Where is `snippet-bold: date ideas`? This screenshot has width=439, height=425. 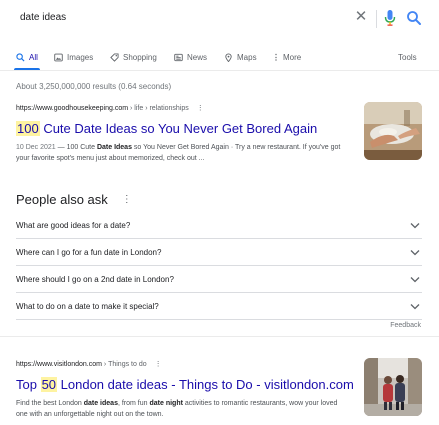
snippet-bold: date ideas is located at coordinates (100, 403).